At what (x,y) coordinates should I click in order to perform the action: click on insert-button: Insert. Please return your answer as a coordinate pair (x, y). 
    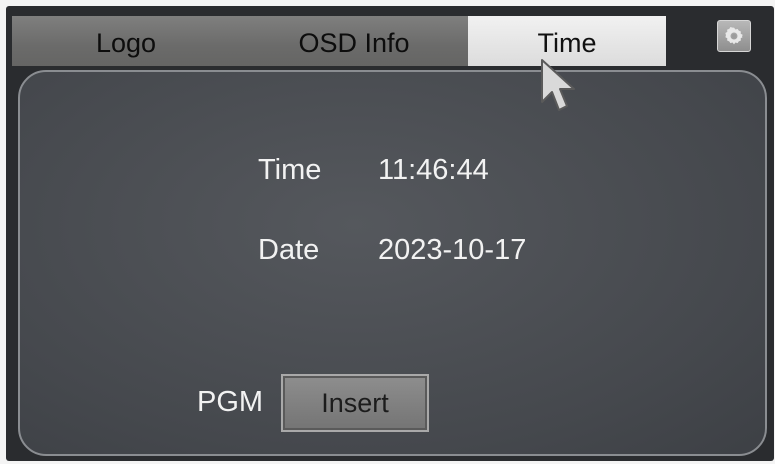
    Looking at the image, I should click on (355, 403).